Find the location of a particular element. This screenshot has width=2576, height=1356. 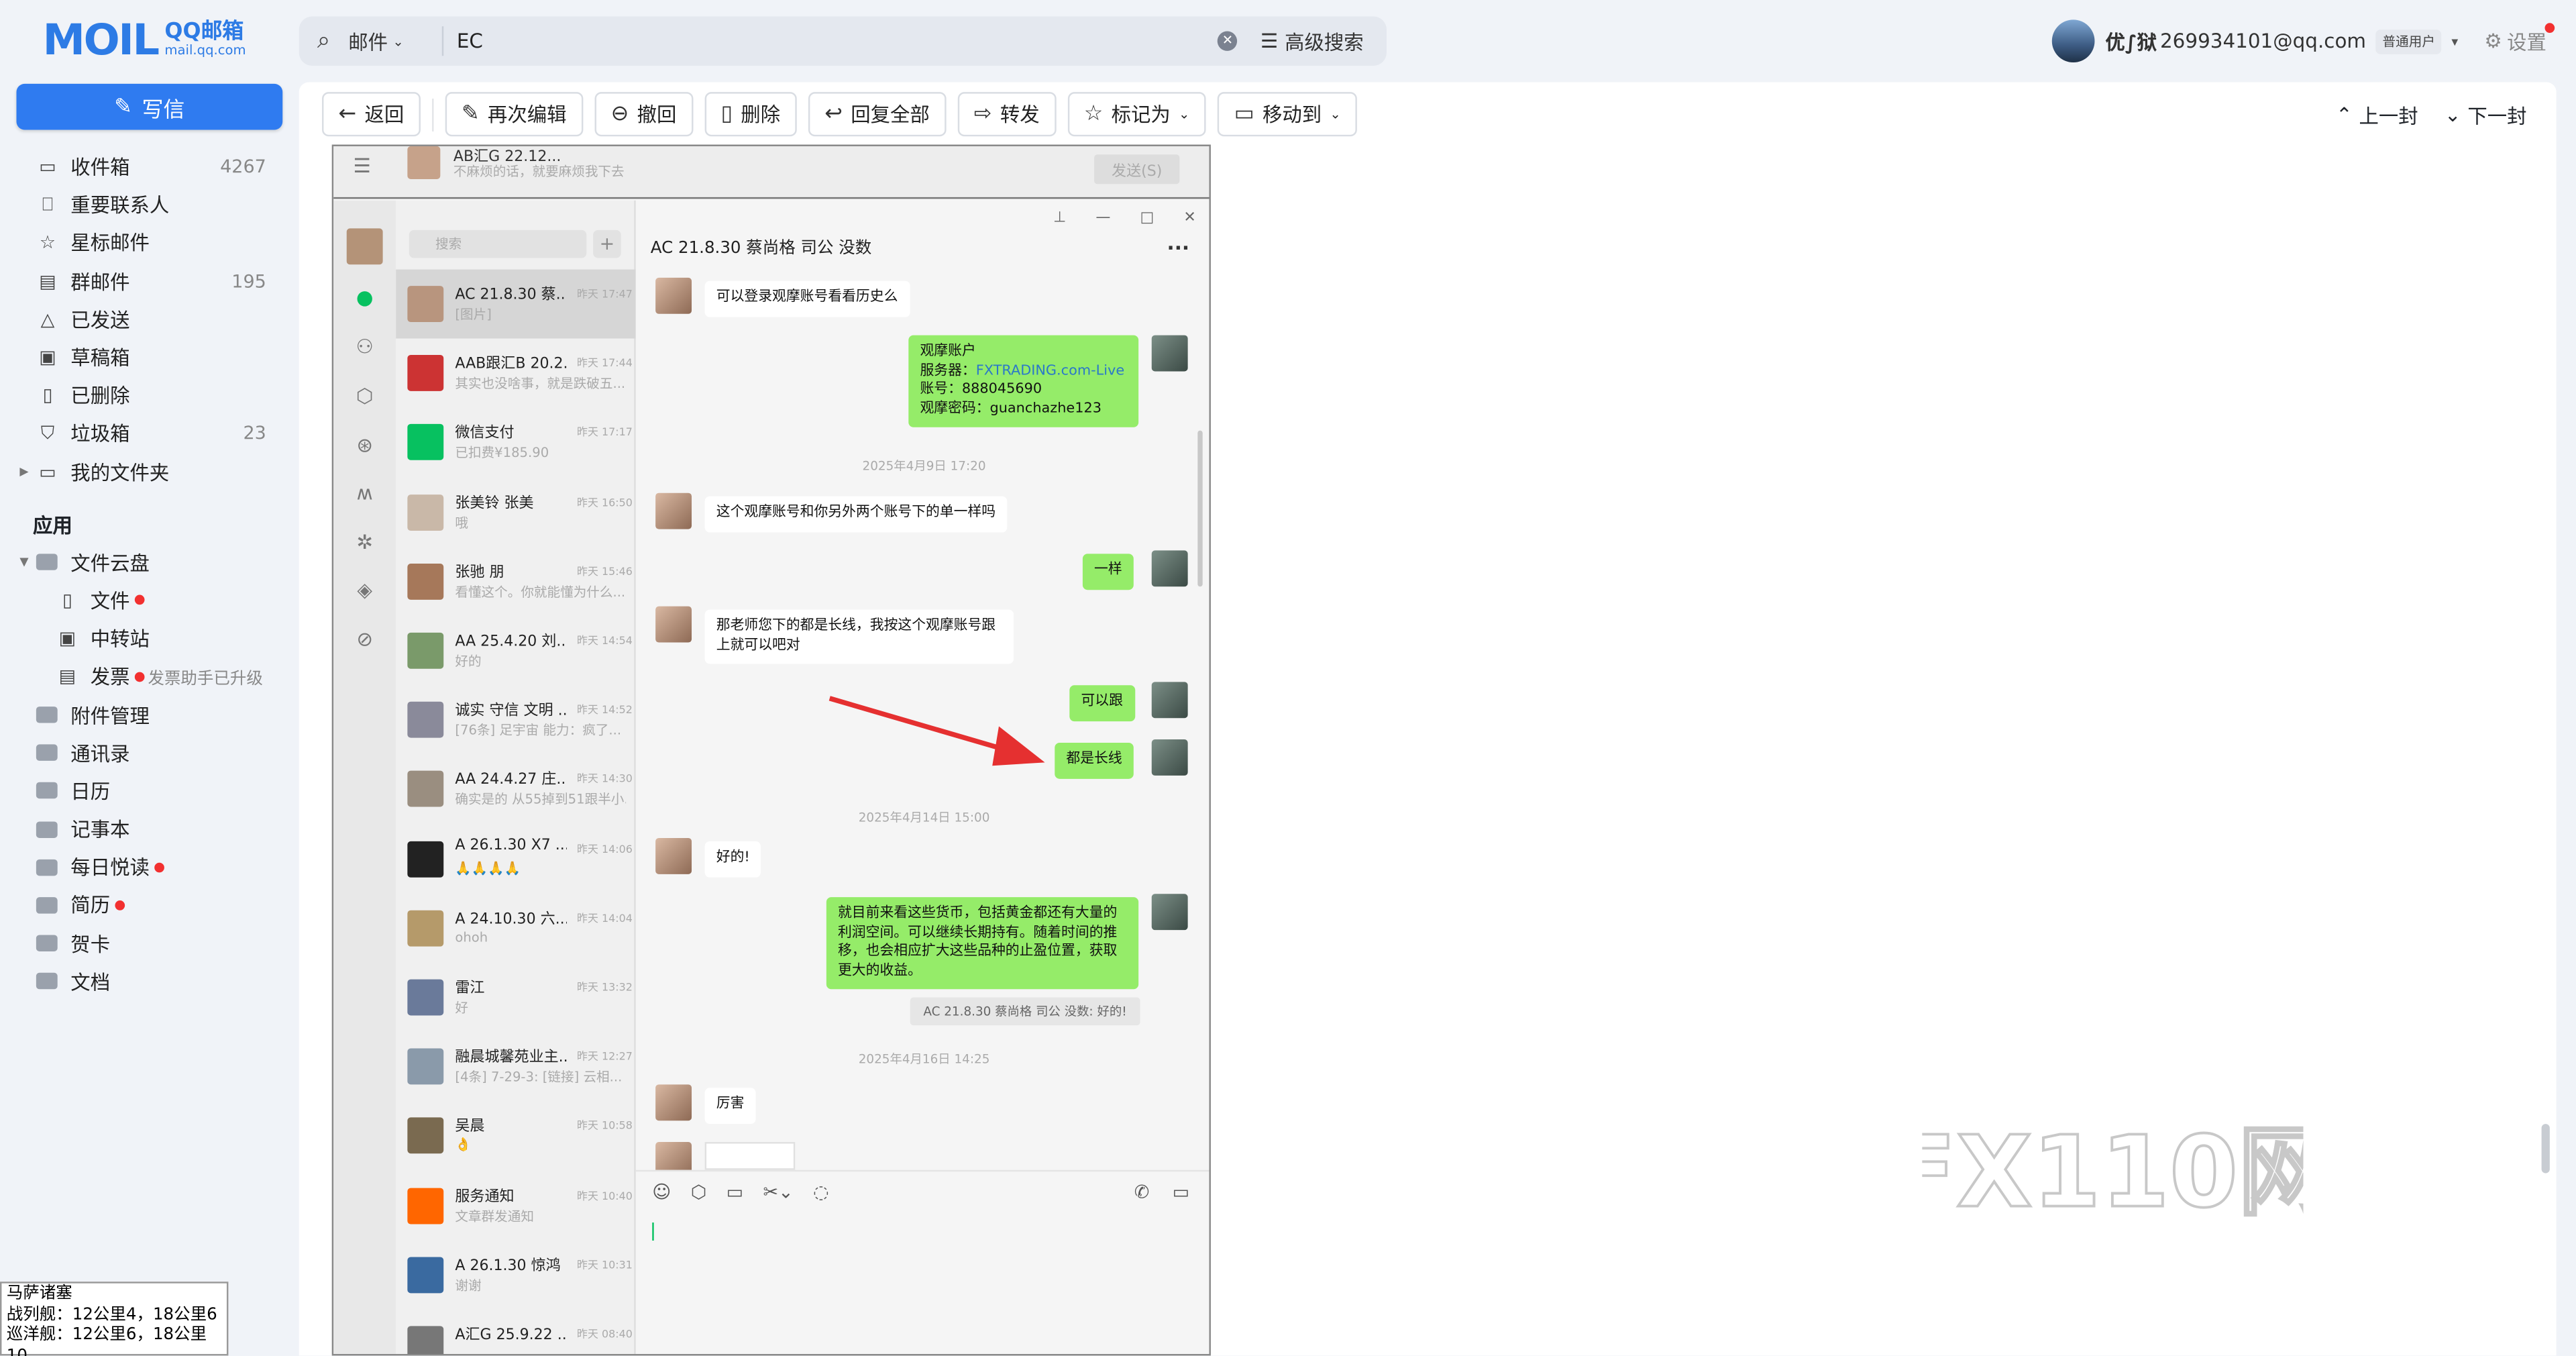

sidebar-item-drafts: ▣ 草稿箱 is located at coordinates (148, 357).